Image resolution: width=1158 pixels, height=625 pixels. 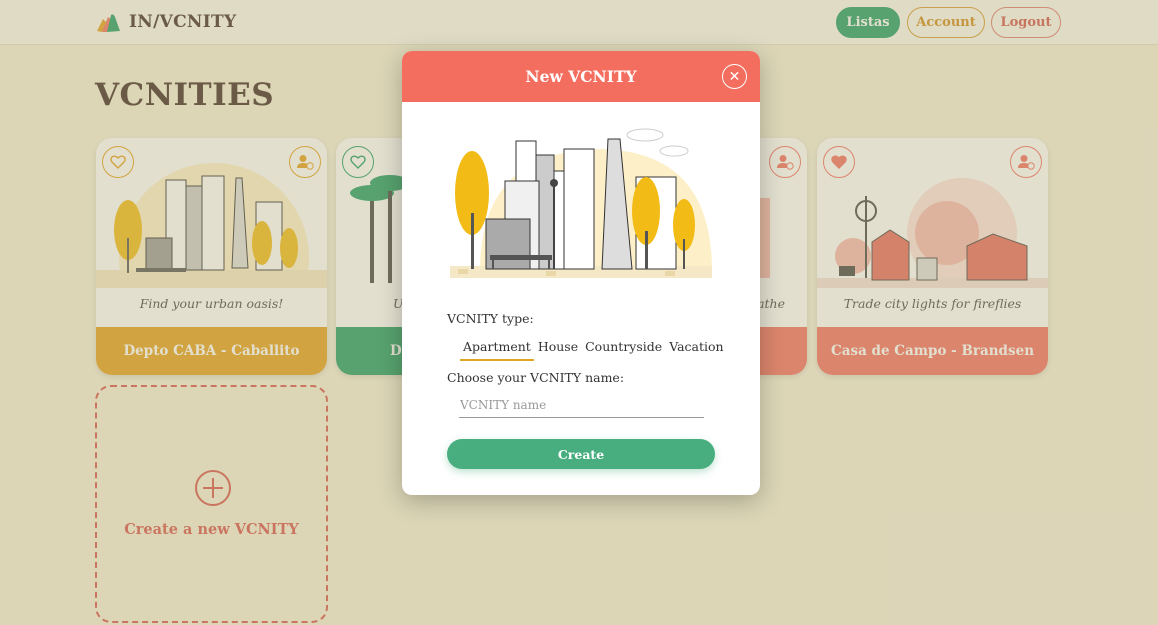 What do you see at coordinates (490, 318) in the screenshot?
I see `type-label: VCNITY type:` at bounding box center [490, 318].